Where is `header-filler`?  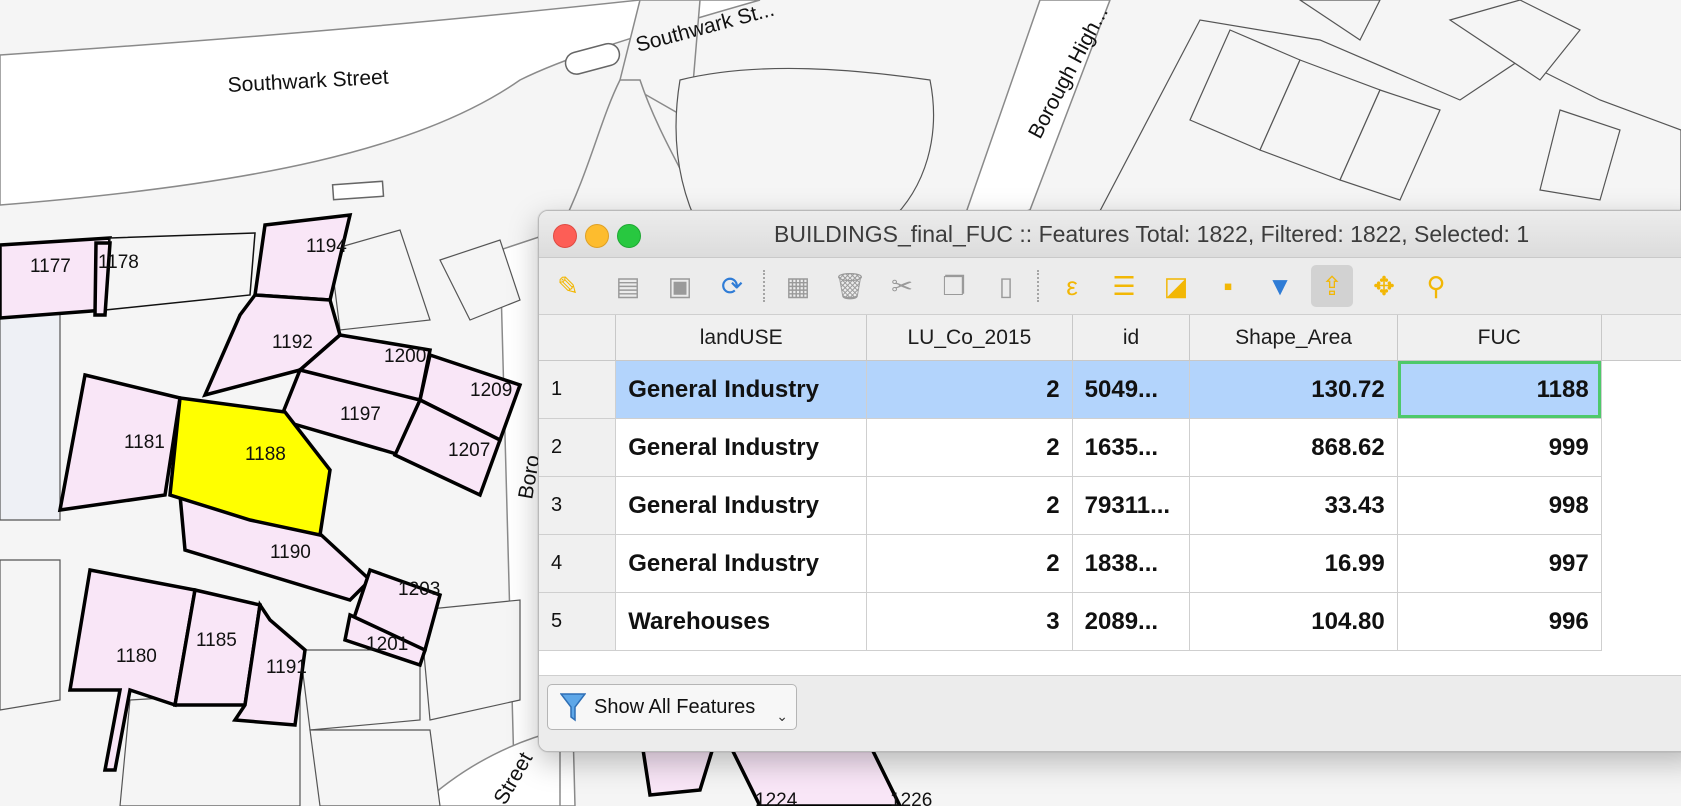
header-filler is located at coordinates (1641, 338).